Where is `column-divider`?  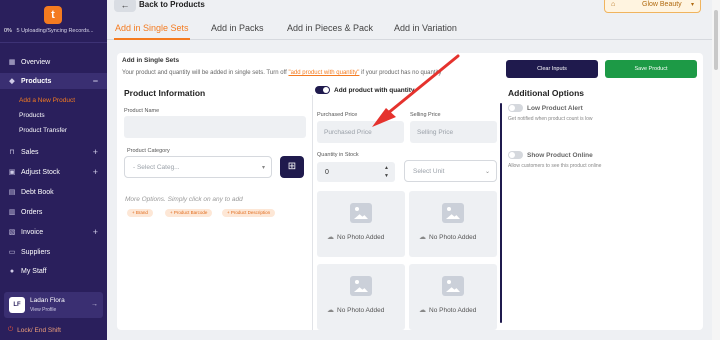 column-divider is located at coordinates (312, 212).